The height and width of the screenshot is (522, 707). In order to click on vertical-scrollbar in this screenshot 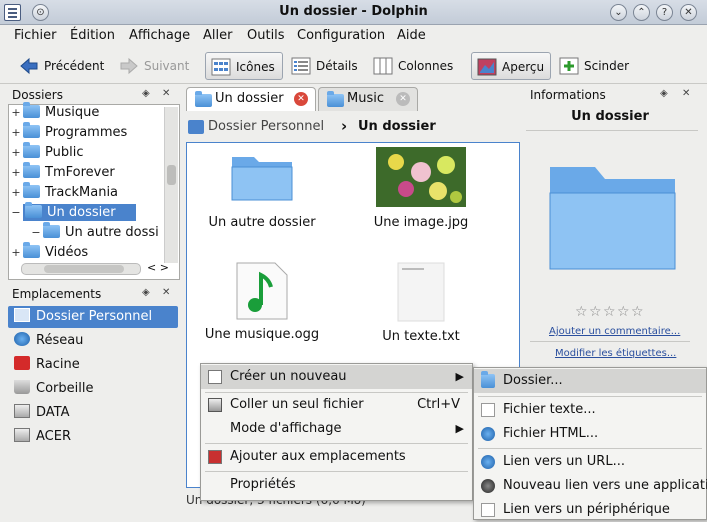, I will do `click(171, 185)`.